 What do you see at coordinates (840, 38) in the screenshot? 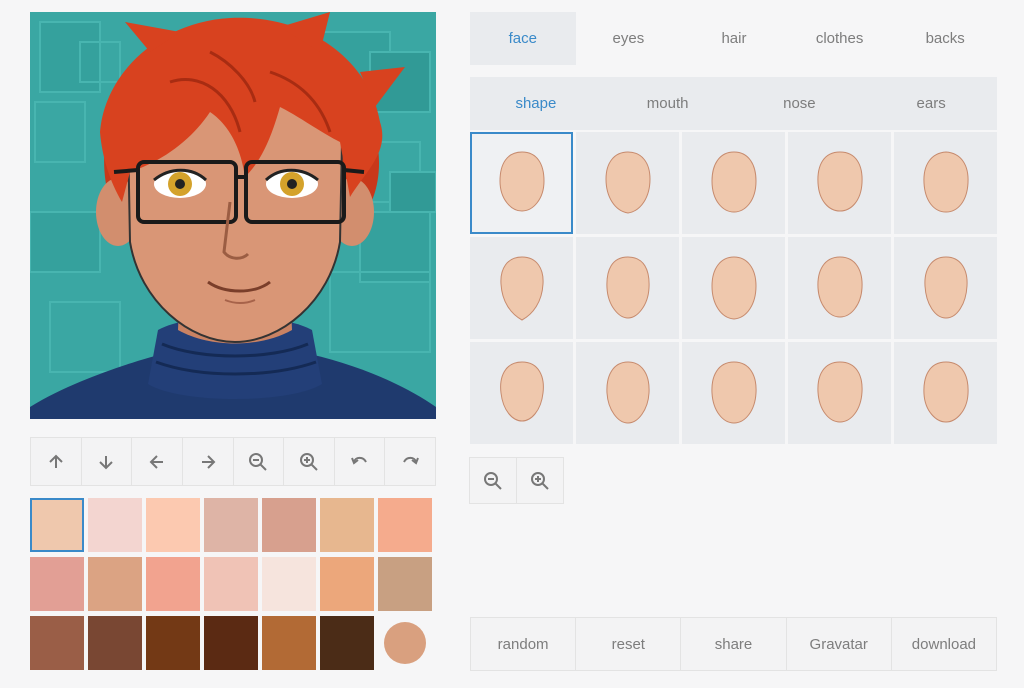
I see `tab-clothes: clothes` at bounding box center [840, 38].